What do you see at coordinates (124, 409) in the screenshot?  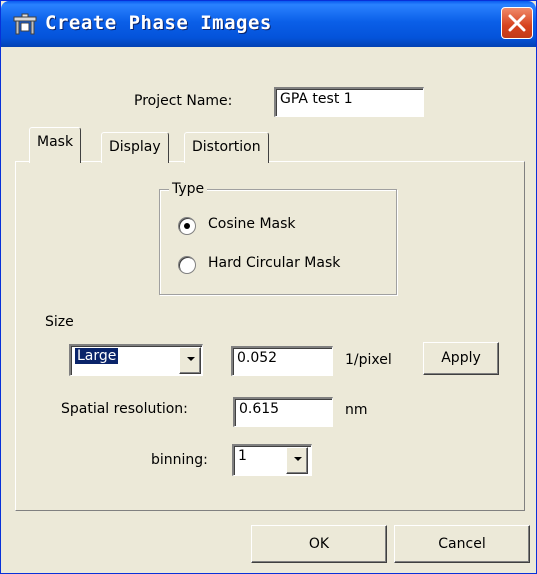 I see `spatial-resolution-label: Spatial resolution:` at bounding box center [124, 409].